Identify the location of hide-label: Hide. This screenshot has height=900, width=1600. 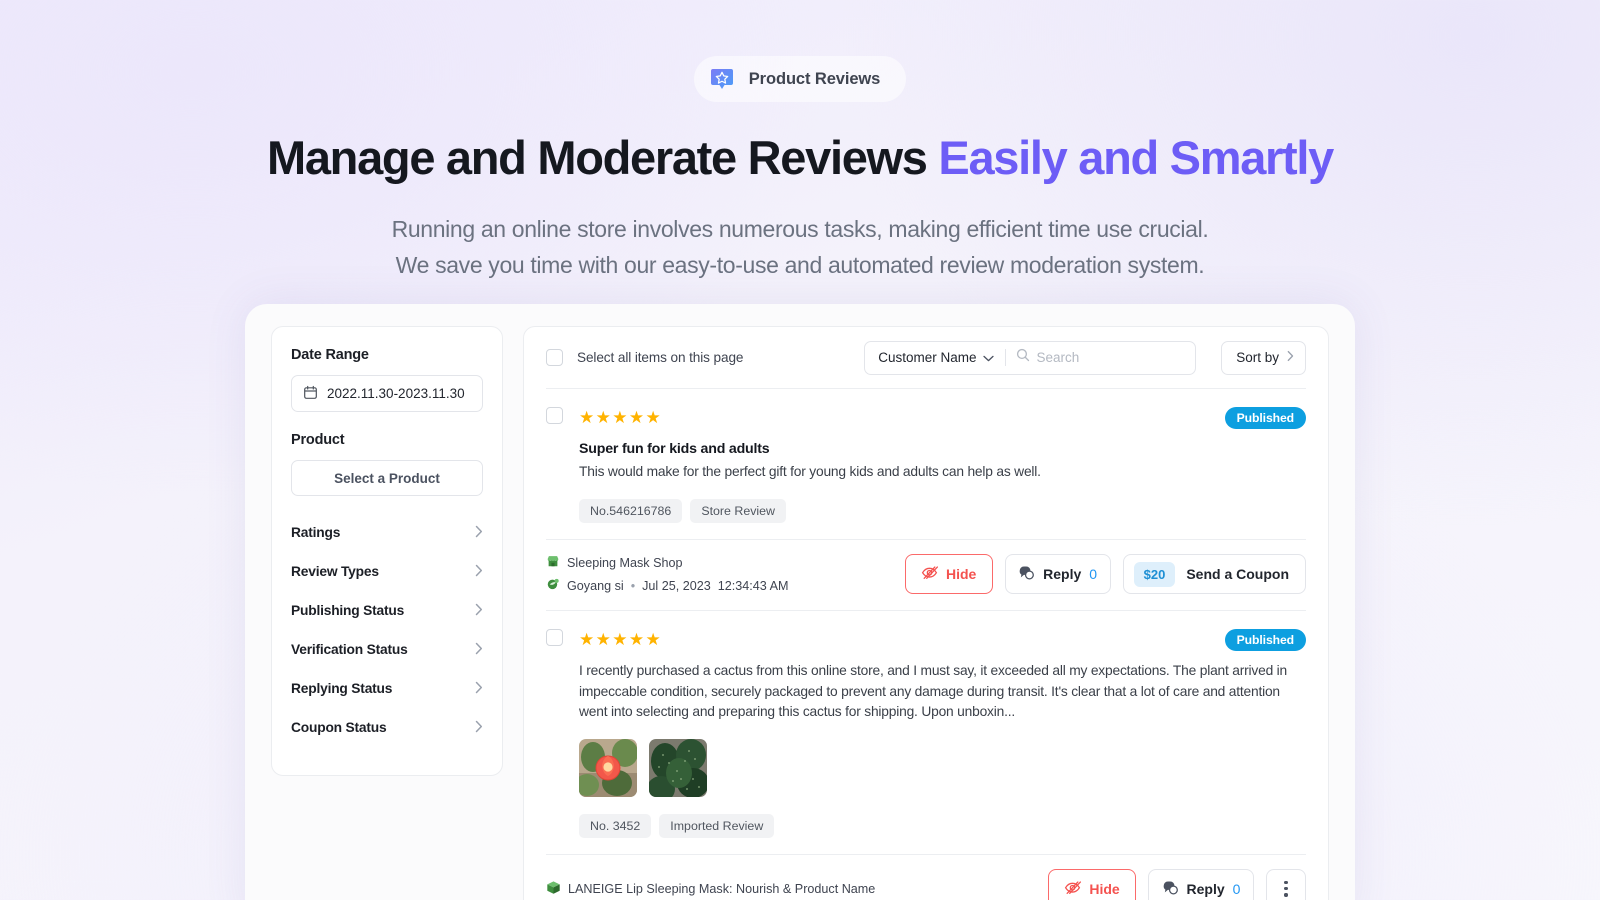
(1104, 888).